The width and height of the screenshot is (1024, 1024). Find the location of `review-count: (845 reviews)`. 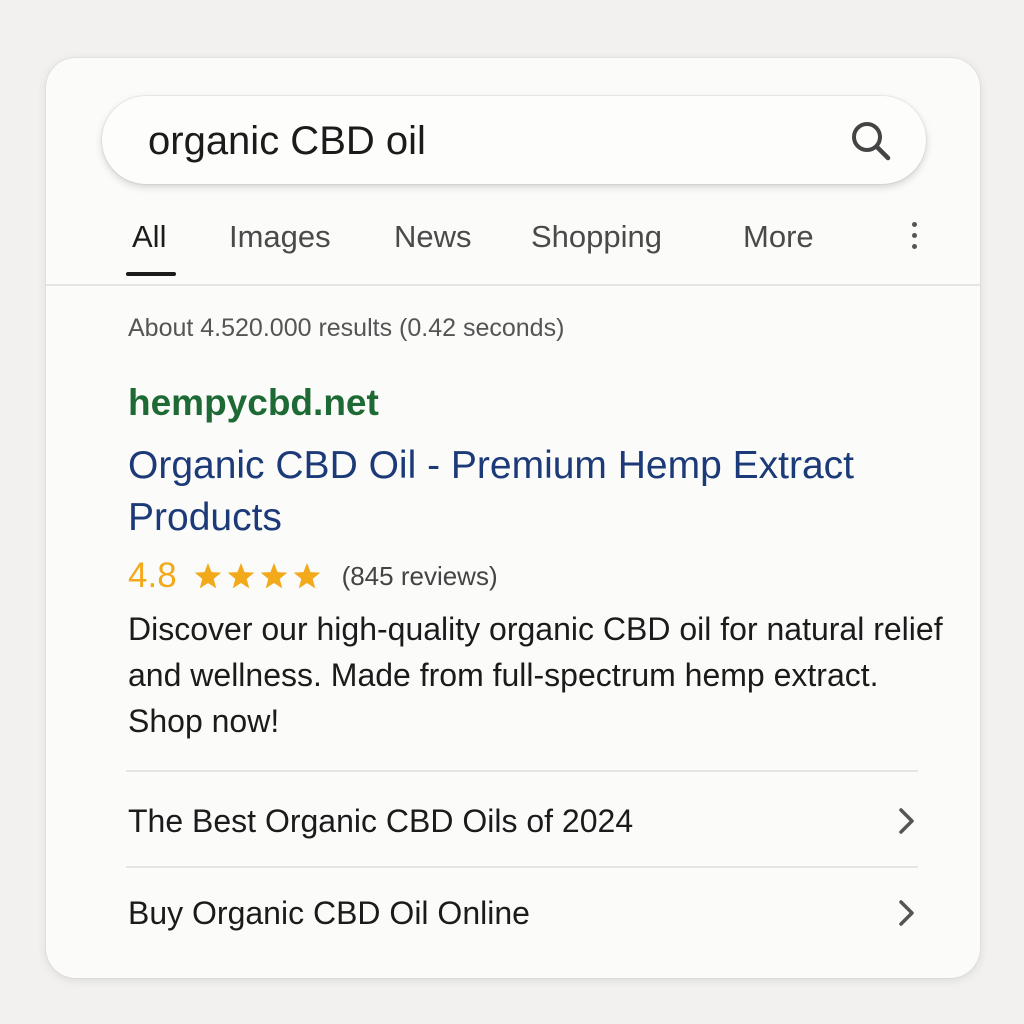

review-count: (845 reviews) is located at coordinates (419, 576).